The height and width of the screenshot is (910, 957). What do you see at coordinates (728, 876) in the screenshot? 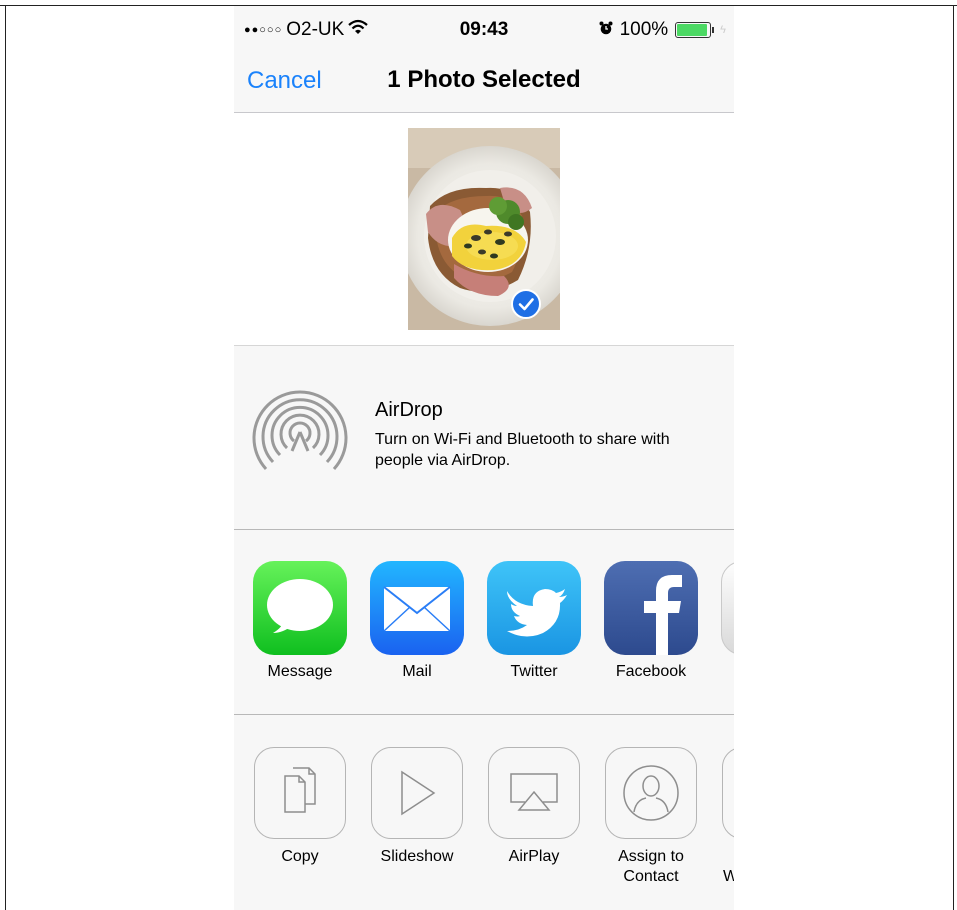
I see `action-label: W` at bounding box center [728, 876].